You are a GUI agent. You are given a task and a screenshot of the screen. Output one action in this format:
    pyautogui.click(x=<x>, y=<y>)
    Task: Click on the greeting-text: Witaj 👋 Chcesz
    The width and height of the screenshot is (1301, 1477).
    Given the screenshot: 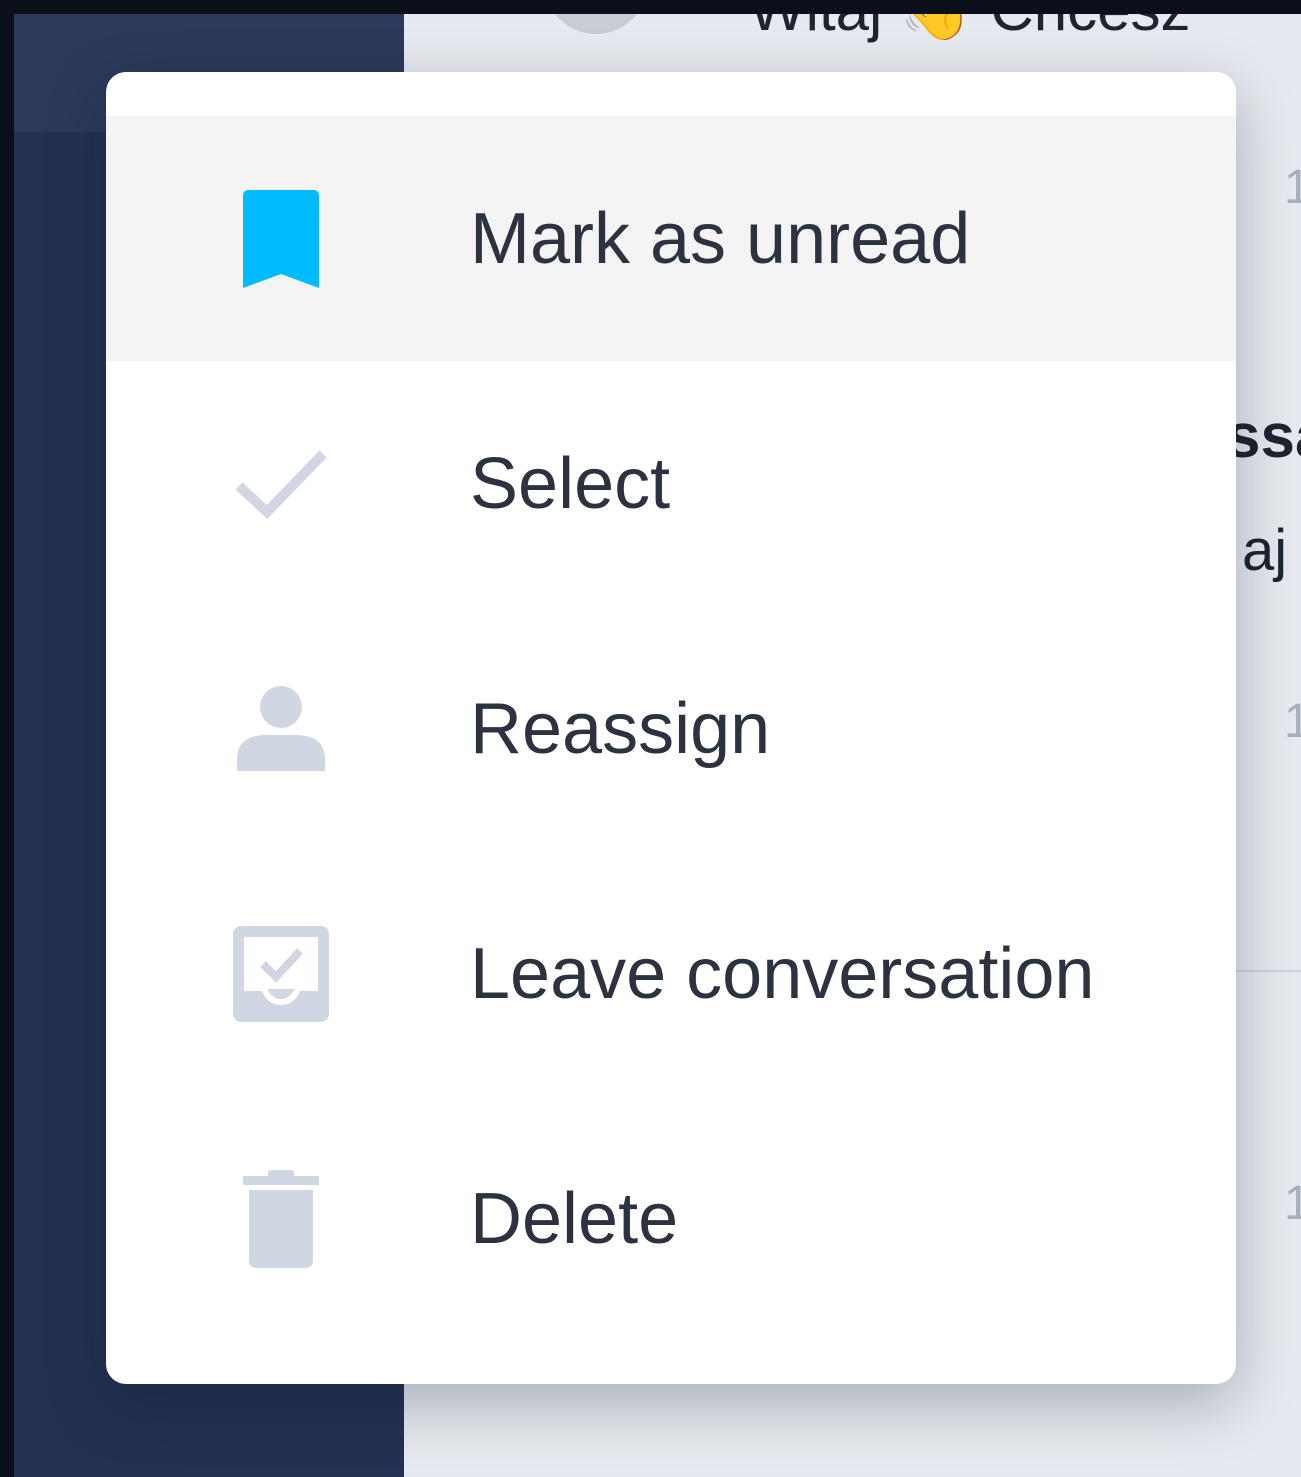 What is the action you would take?
    pyautogui.click(x=969, y=27)
    